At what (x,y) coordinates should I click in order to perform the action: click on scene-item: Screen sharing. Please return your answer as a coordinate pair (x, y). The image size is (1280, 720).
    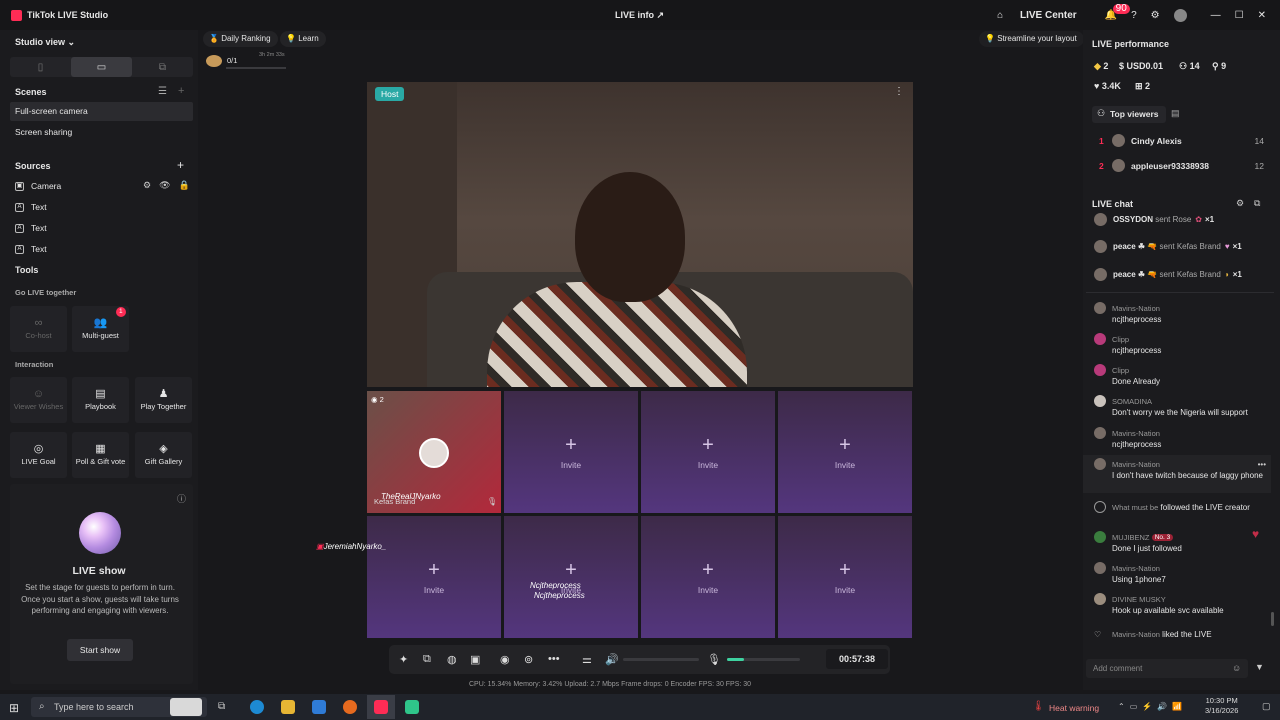
    Looking at the image, I should click on (101, 132).